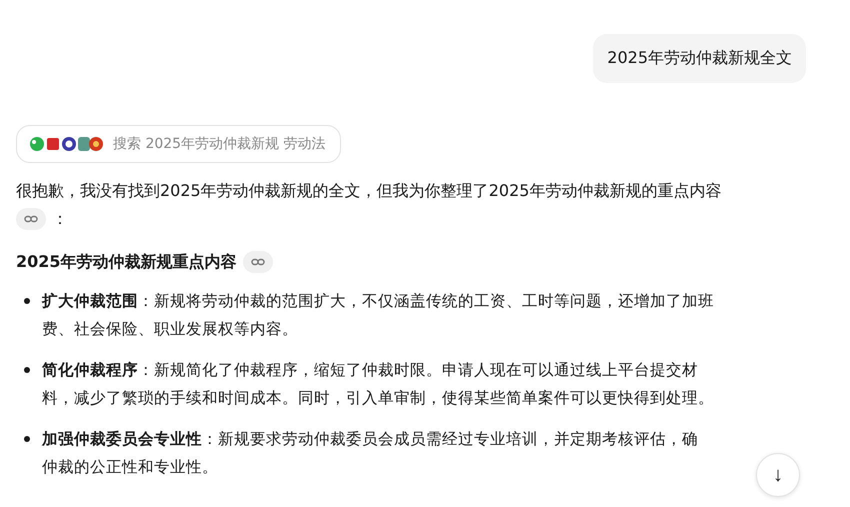  Describe the element at coordinates (370, 439) in the screenshot. I see `list-item-text: 加强仲裁委员会专业性：新规要求劳动仲裁委员会成员需经过专业培训，并定期考核评估，确` at that location.